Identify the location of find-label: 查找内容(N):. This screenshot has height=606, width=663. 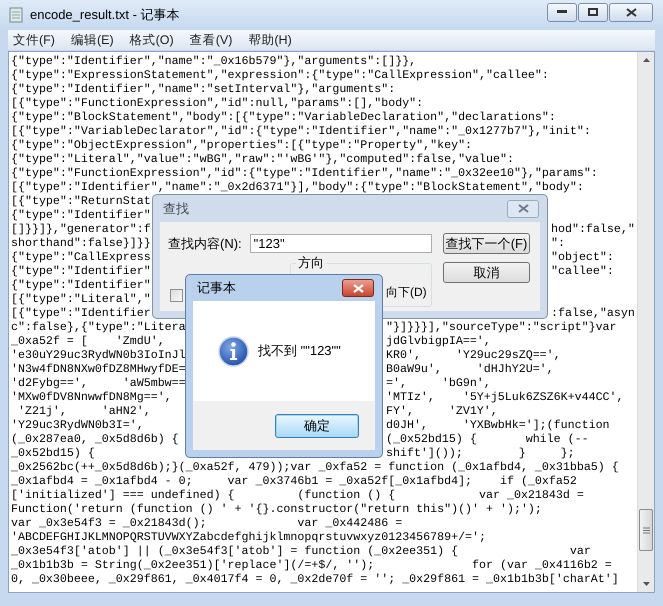
(205, 244).